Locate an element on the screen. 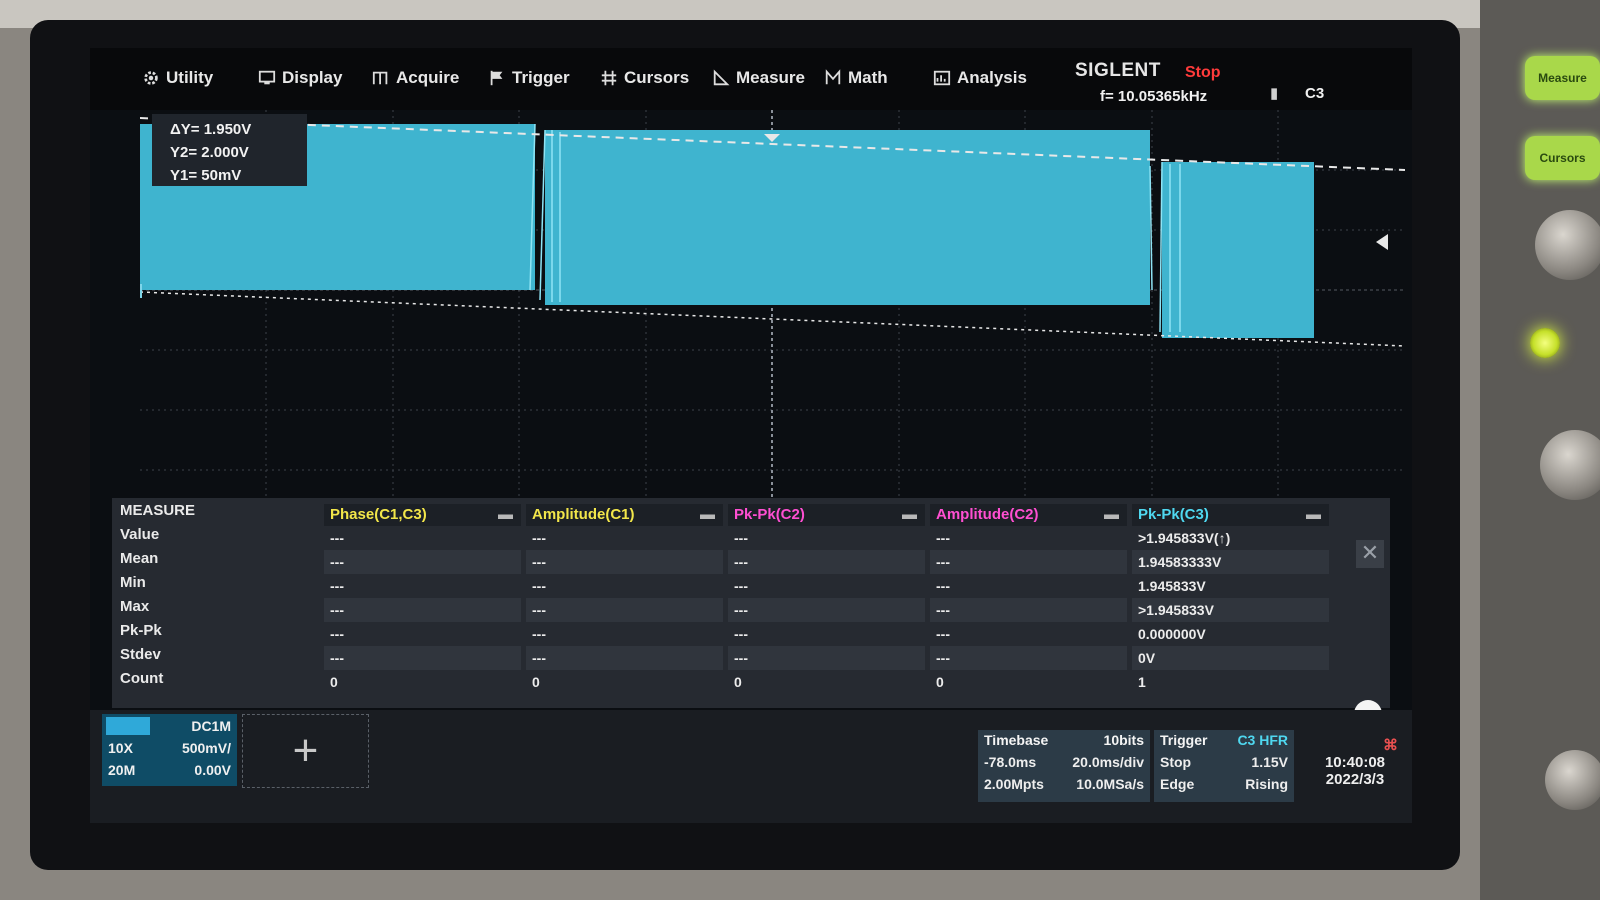 The height and width of the screenshot is (900, 1600). menu-label: Cursors is located at coordinates (657, 77).